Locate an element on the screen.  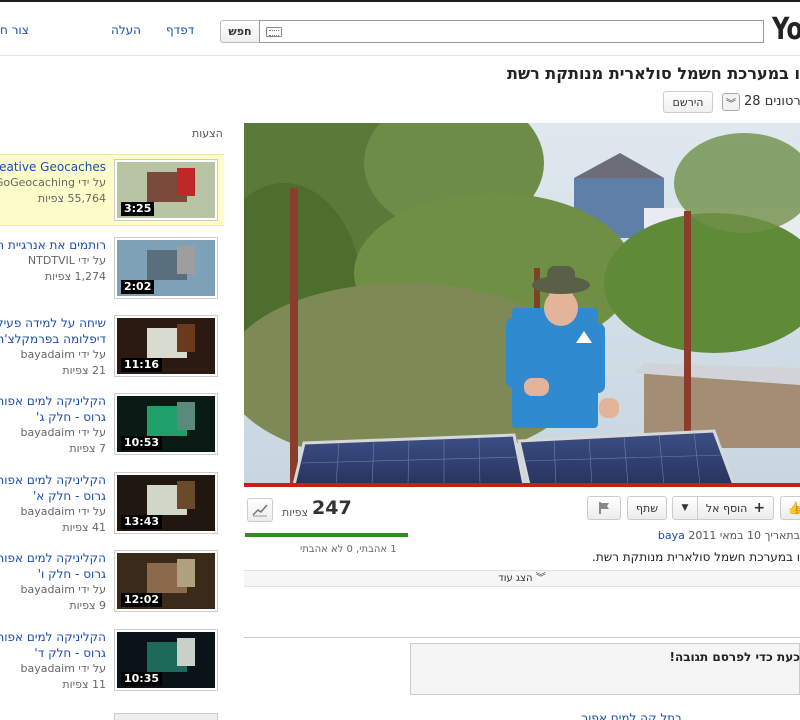
top-border is located at coordinates (400, 1).